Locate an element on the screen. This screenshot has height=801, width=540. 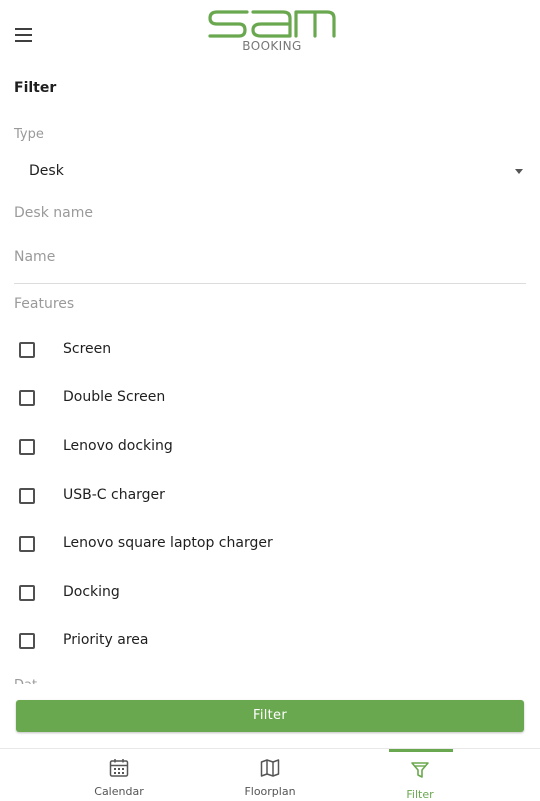
nav-calendar: Calendar is located at coordinates (119, 775).